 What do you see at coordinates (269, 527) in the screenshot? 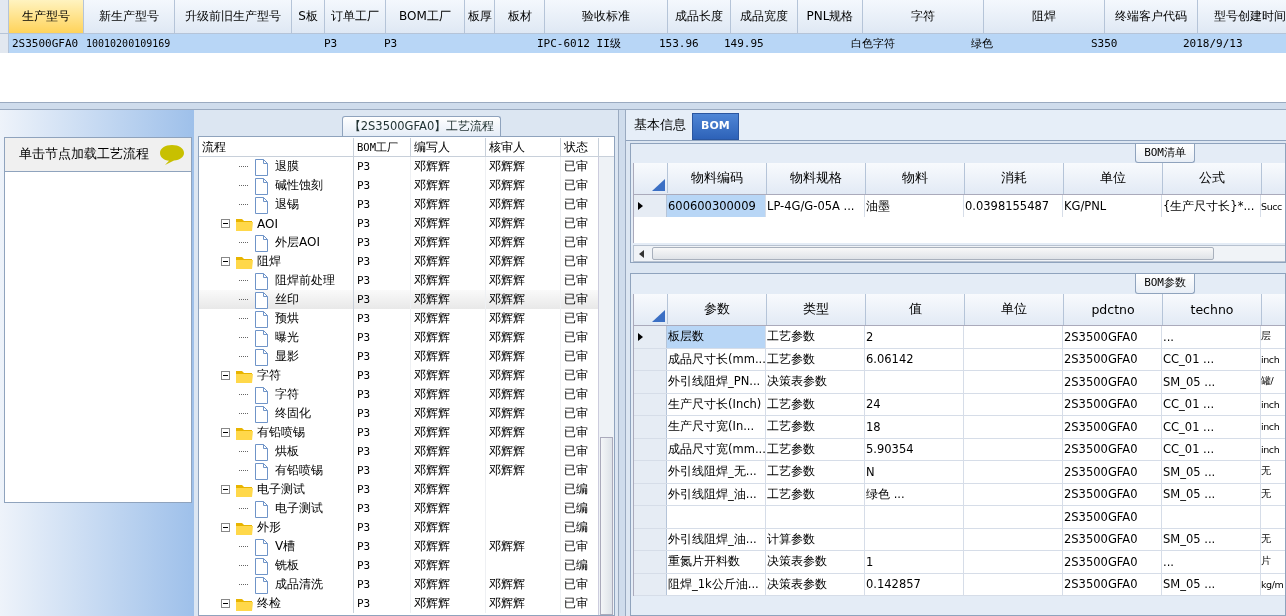
I see `tree-node: 外形` at bounding box center [269, 527].